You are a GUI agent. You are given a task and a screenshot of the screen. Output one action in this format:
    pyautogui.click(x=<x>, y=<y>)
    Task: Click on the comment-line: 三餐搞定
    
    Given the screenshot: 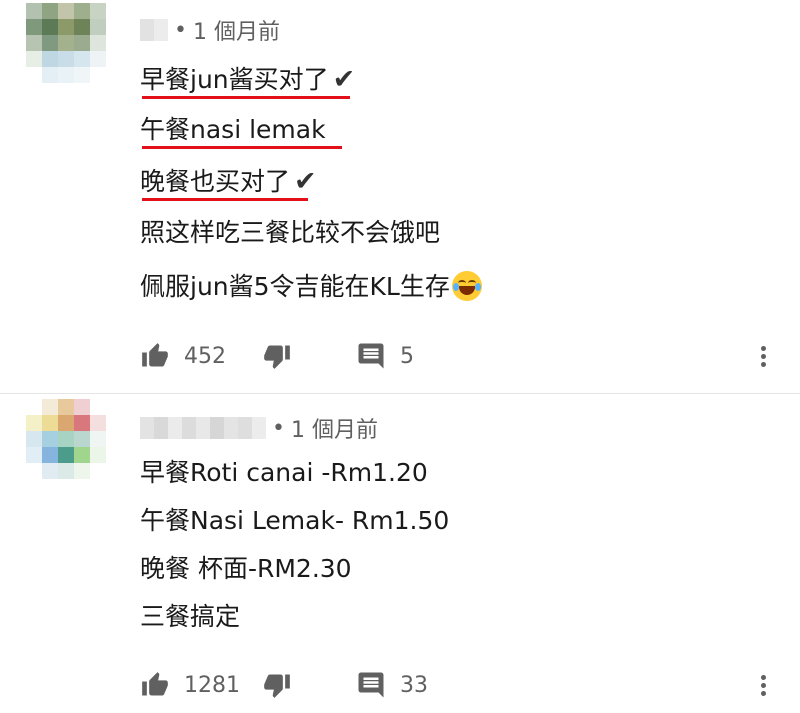 What is the action you would take?
    pyautogui.click(x=190, y=617)
    